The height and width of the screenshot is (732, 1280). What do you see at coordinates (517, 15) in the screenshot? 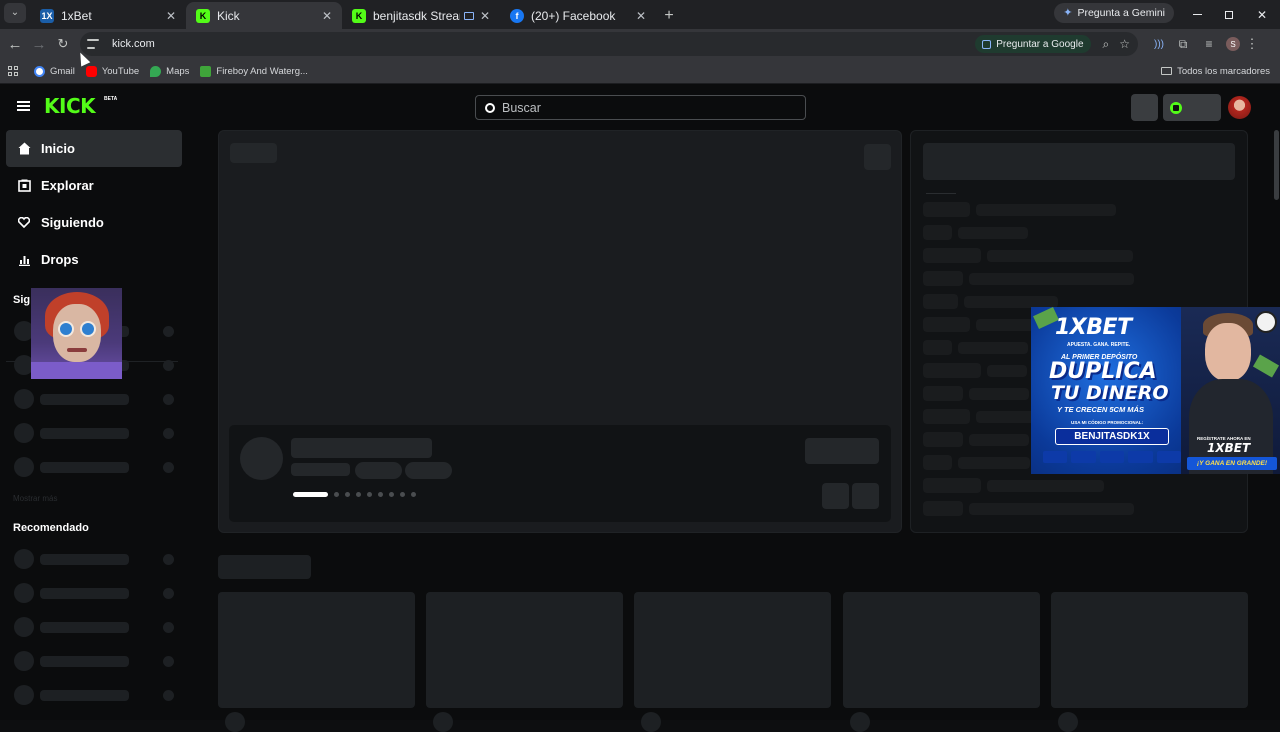
I see `facebook-icon: f` at bounding box center [517, 15].